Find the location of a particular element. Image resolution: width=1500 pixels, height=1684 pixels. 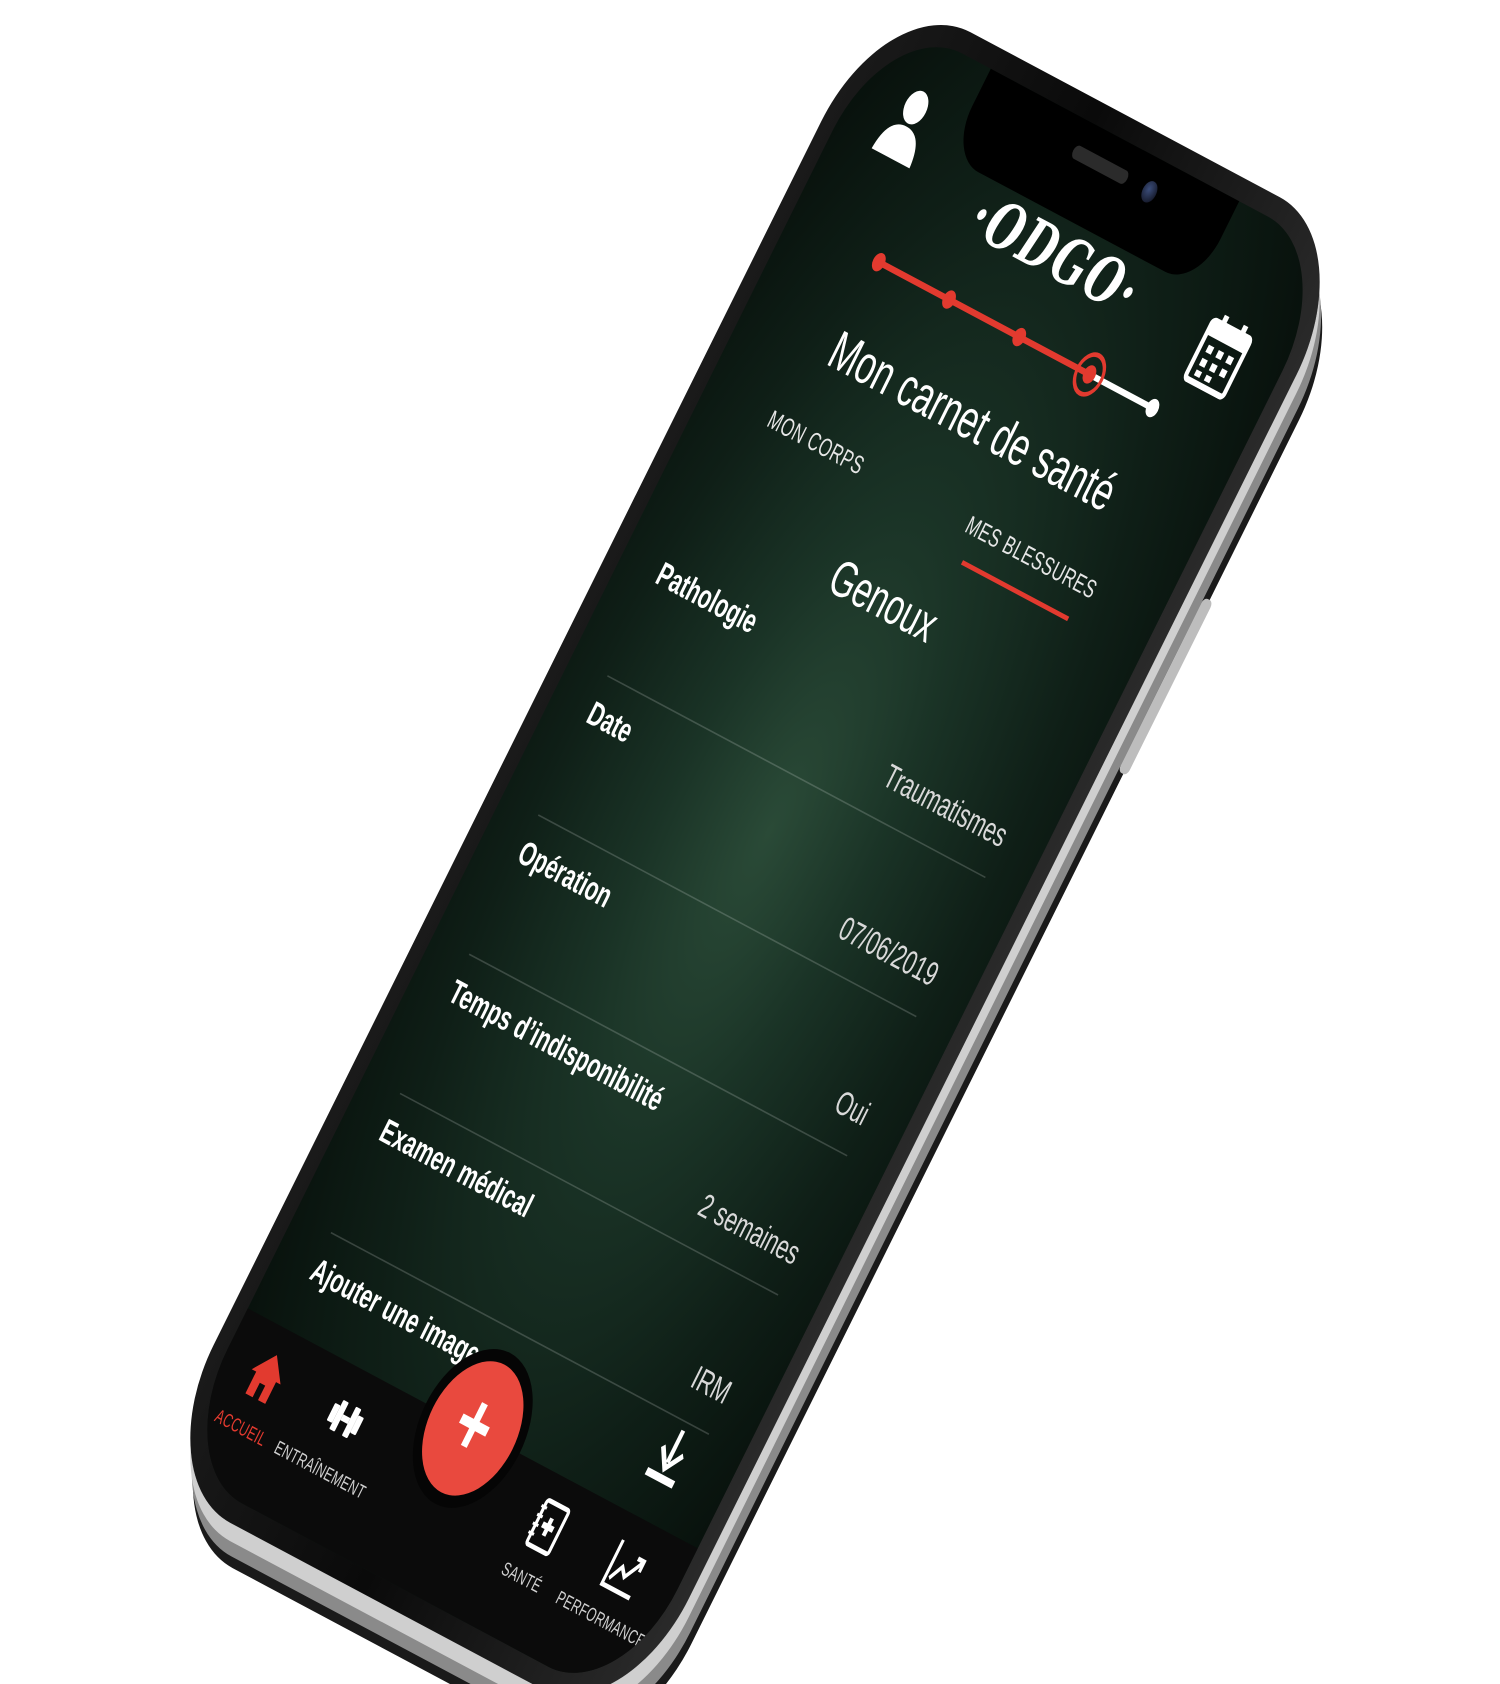

field-value: 2 semaines is located at coordinates (748, 1231).